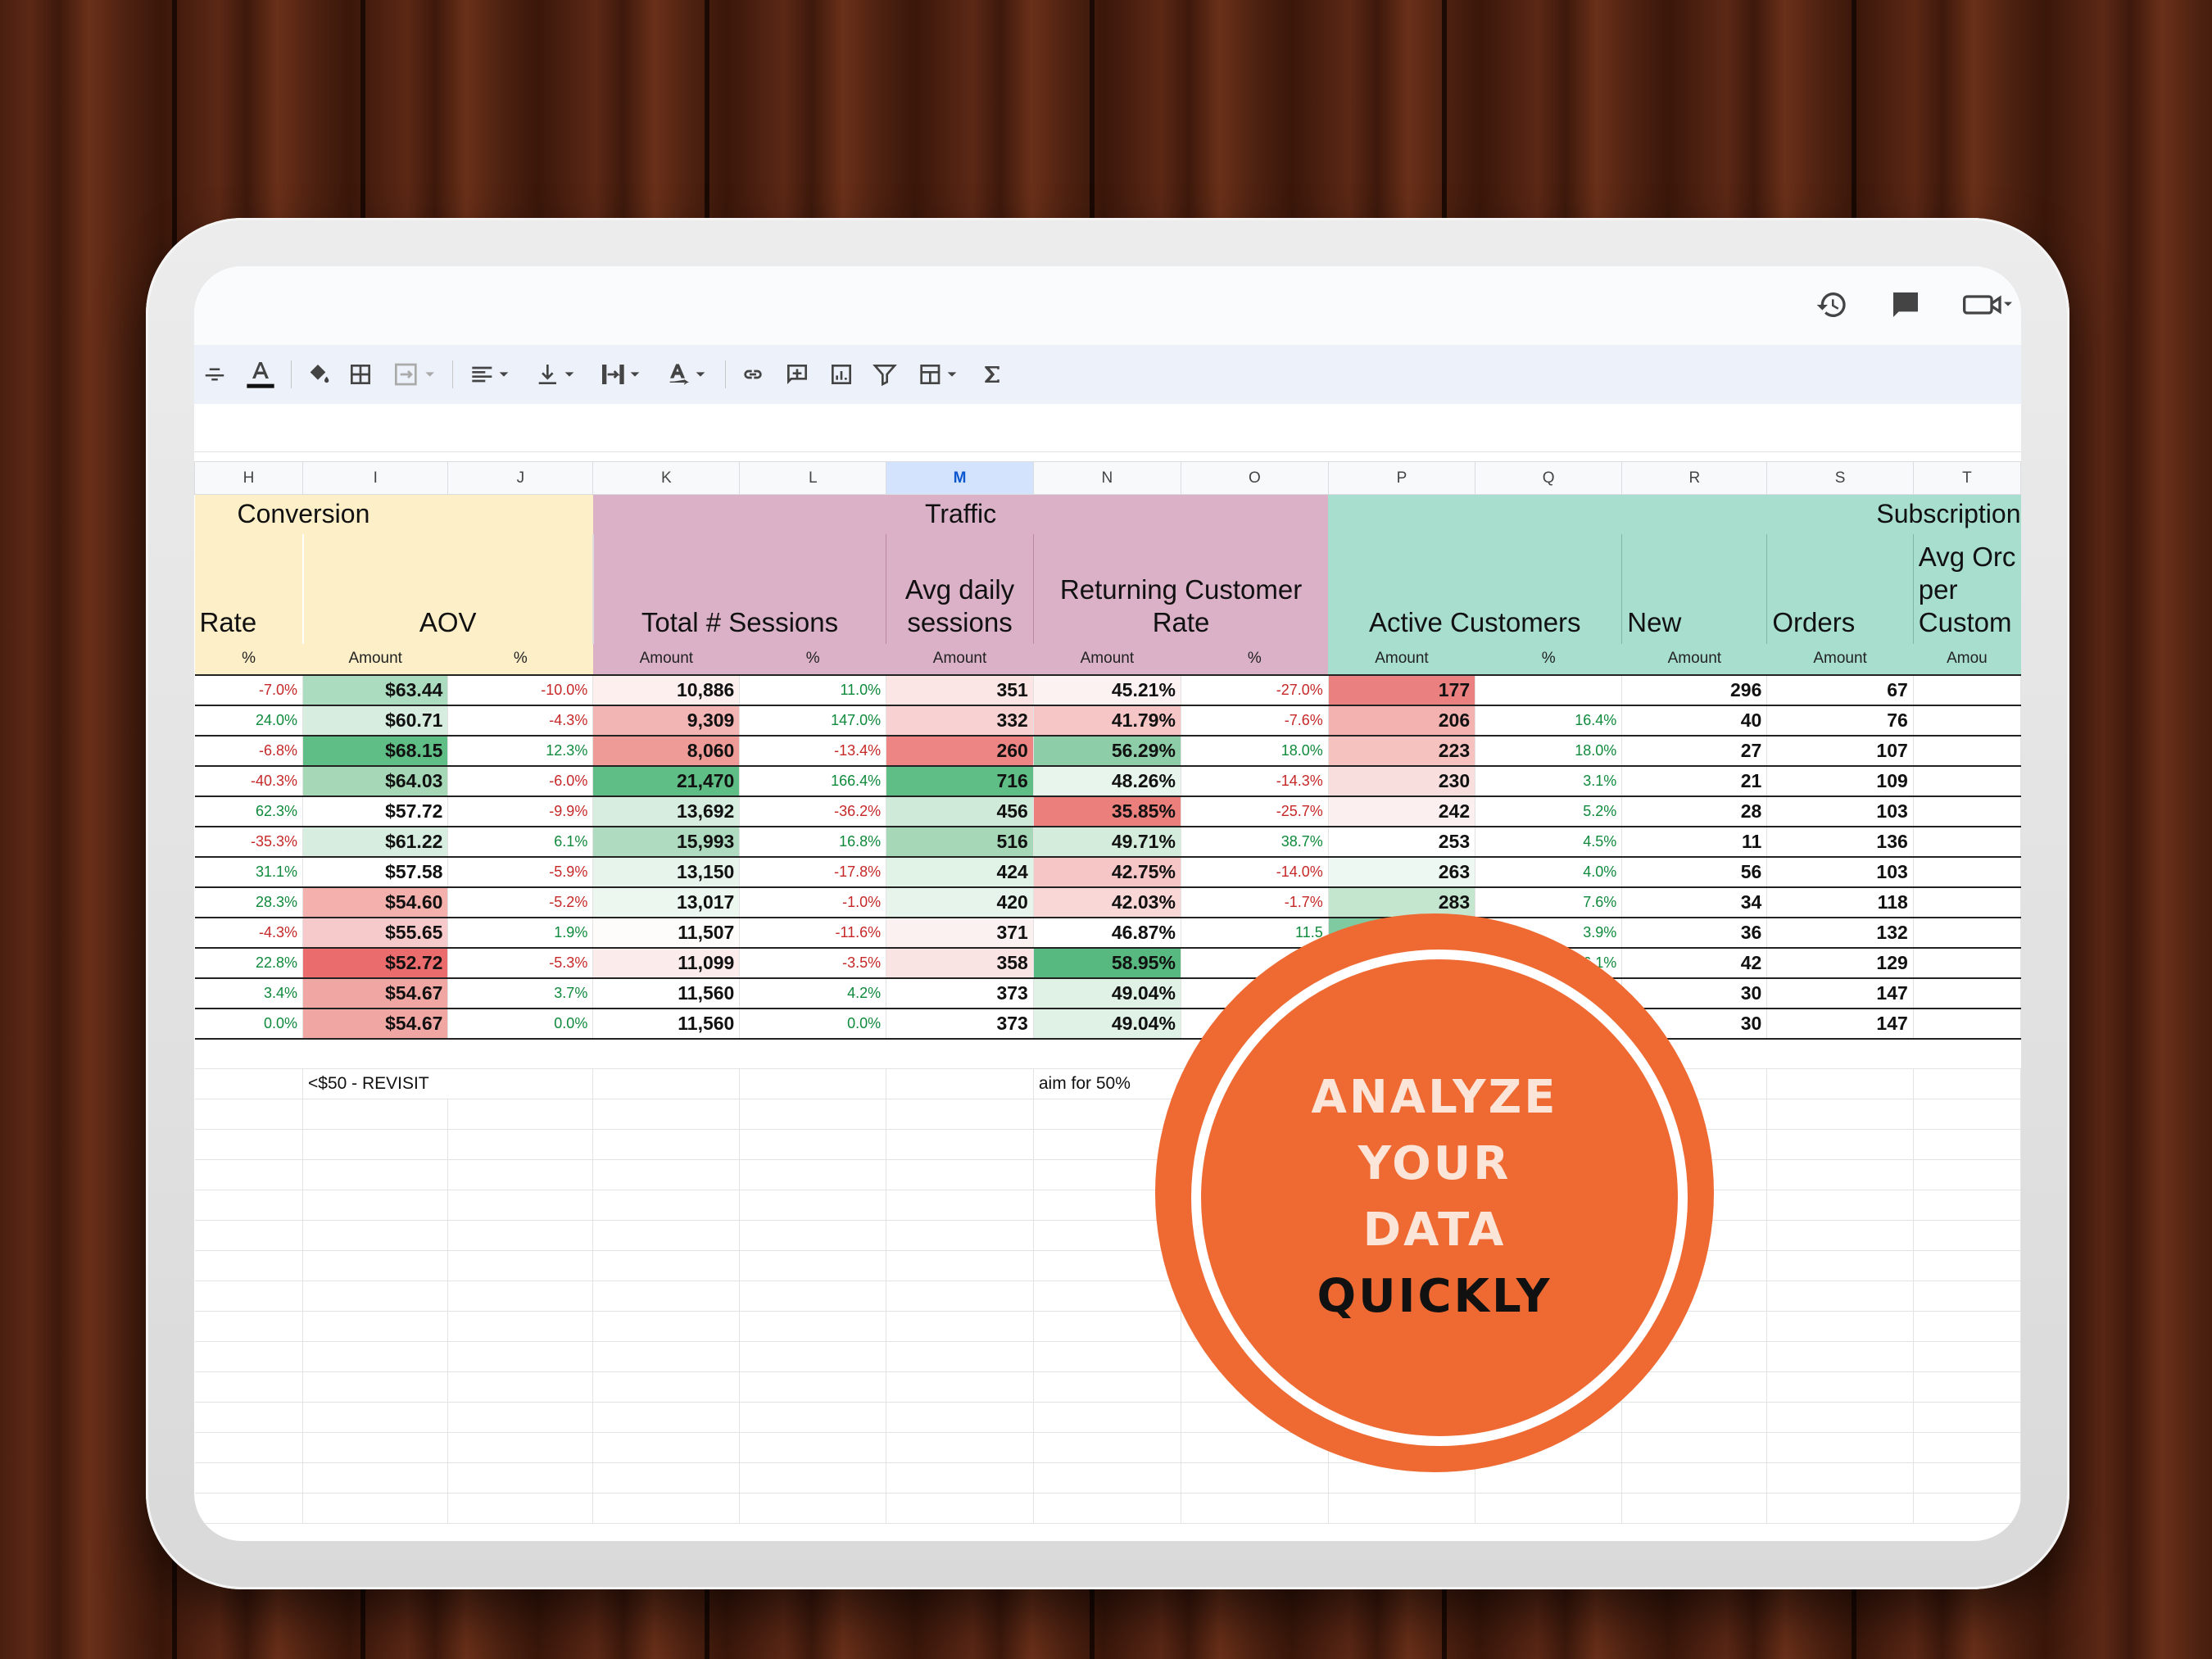 The height and width of the screenshot is (1659, 2212). Describe the element at coordinates (960, 588) in the screenshot. I see `avg-daily-sessions-header: Avg daily sessions` at that location.